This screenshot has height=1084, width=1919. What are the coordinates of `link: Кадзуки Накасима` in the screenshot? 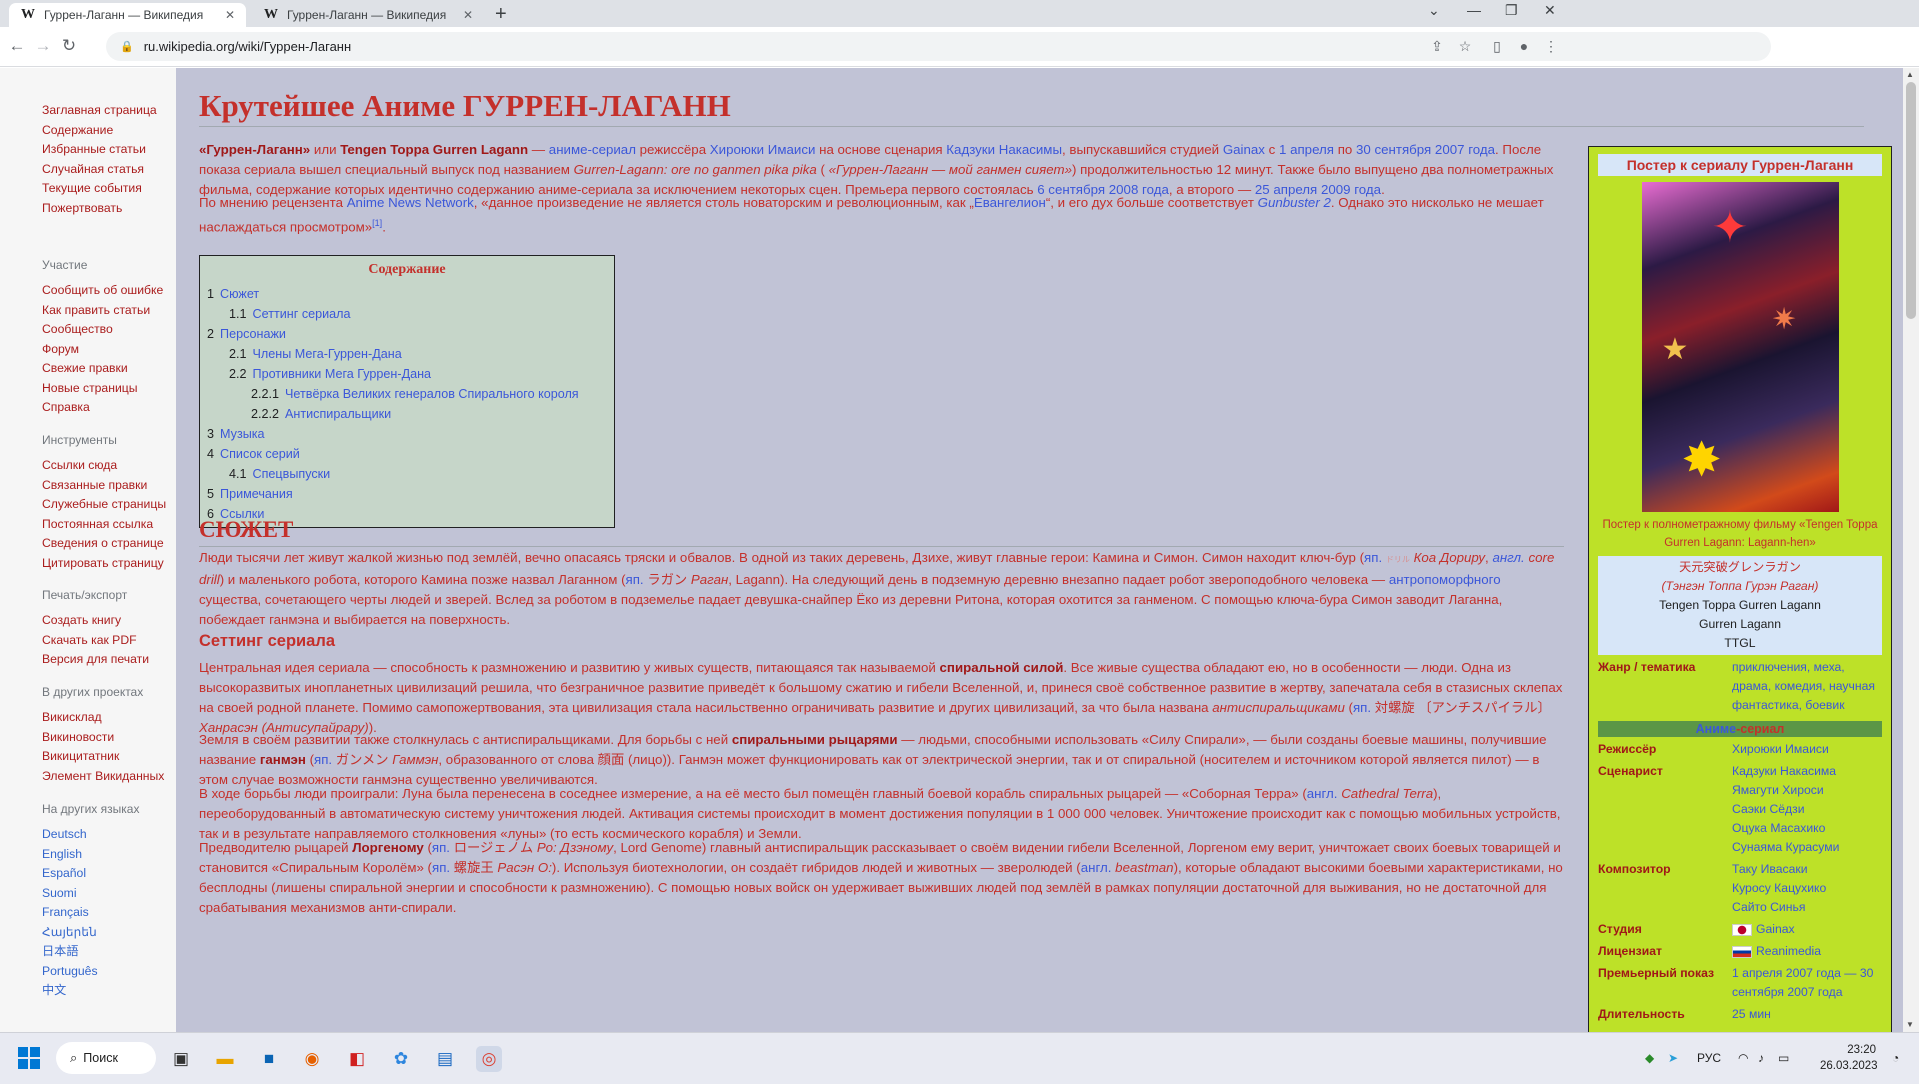 It's located at (1785, 771).